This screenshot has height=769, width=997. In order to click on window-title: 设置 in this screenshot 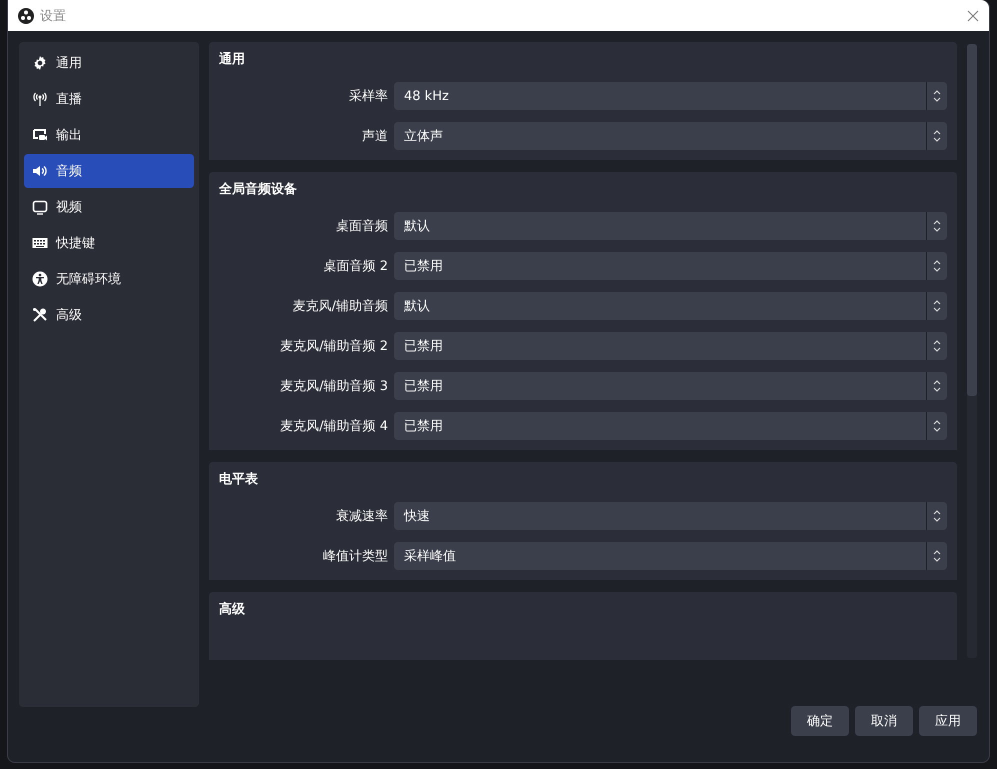, I will do `click(53, 16)`.